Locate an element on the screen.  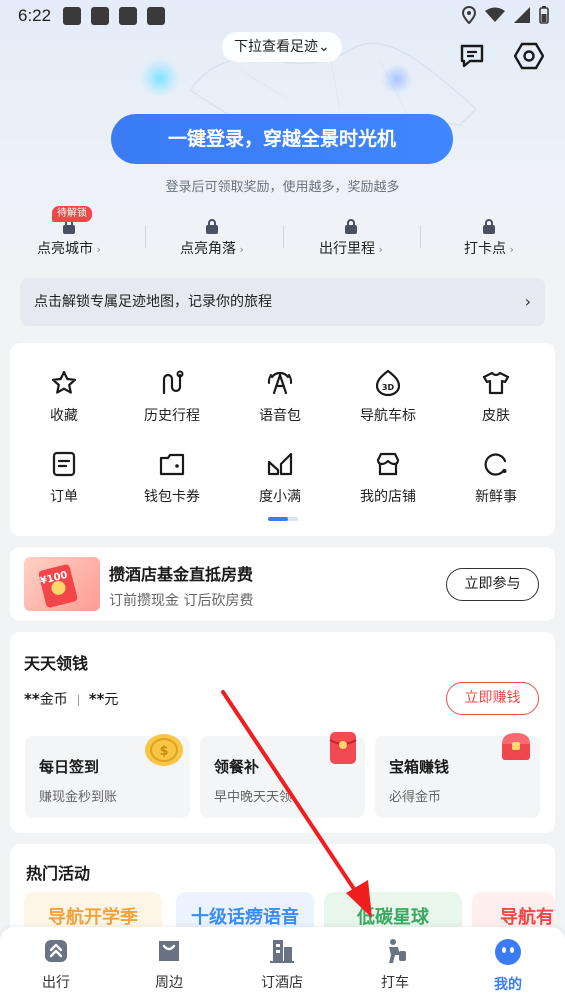
tool-my-shop: 我的店铺 is located at coordinates (388, 478).